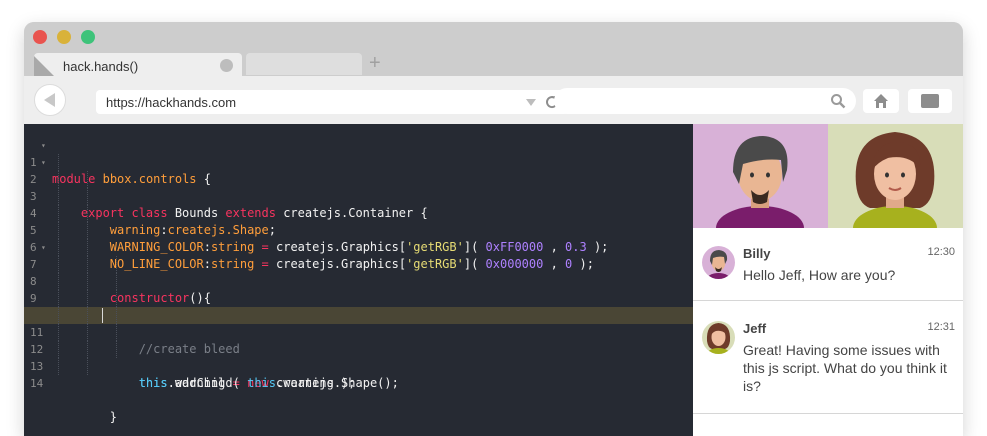  What do you see at coordinates (838, 101) in the screenshot?
I see `search-icon` at bounding box center [838, 101].